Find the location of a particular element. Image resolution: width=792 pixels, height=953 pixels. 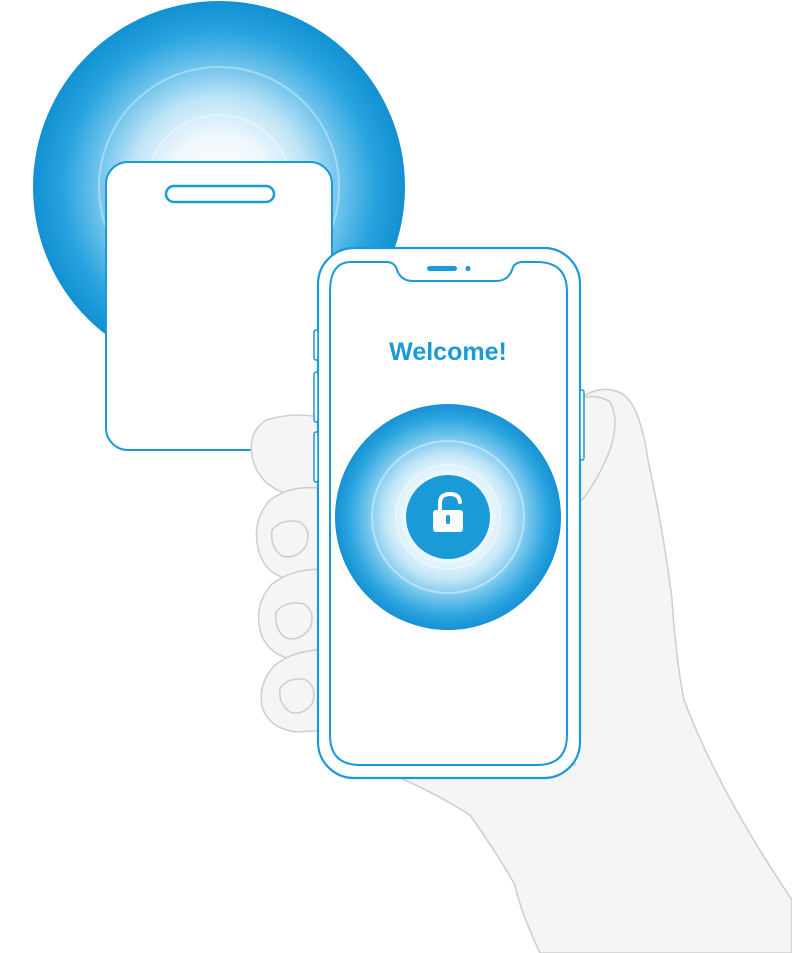

card-reader is located at coordinates (219, 306).